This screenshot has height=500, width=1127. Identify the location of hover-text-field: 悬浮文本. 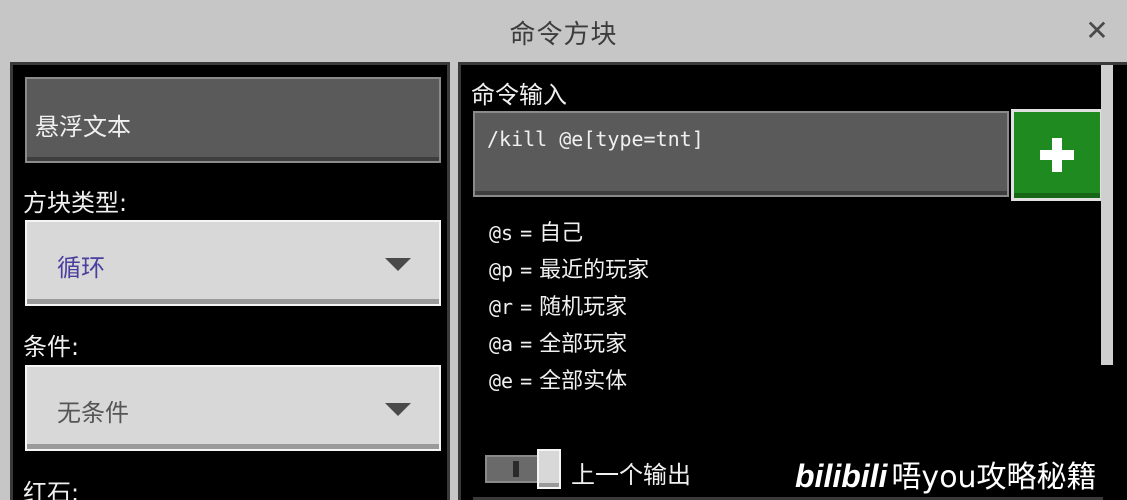
(233, 120).